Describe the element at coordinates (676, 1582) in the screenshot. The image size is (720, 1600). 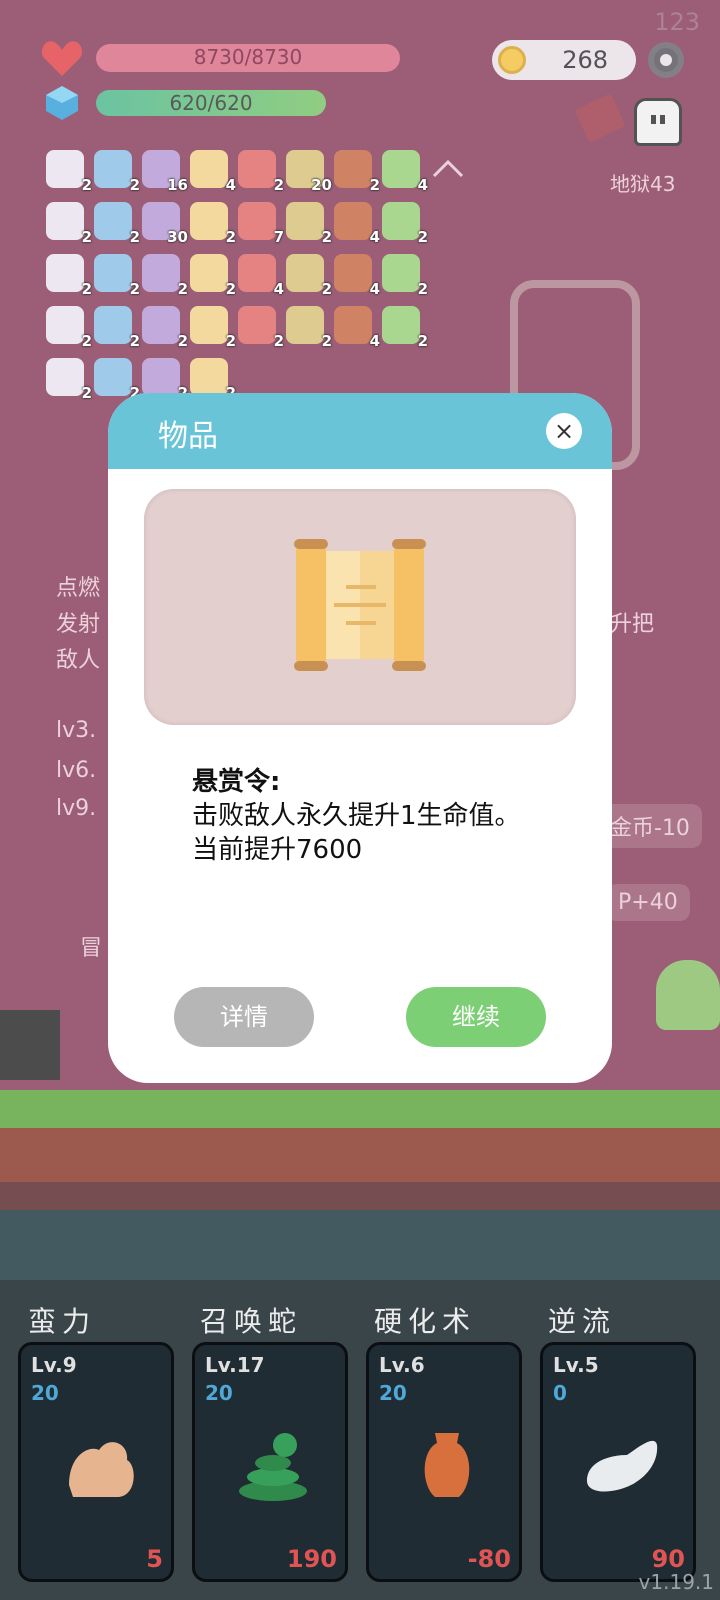
I see `version-label: v1.19.1` at that location.